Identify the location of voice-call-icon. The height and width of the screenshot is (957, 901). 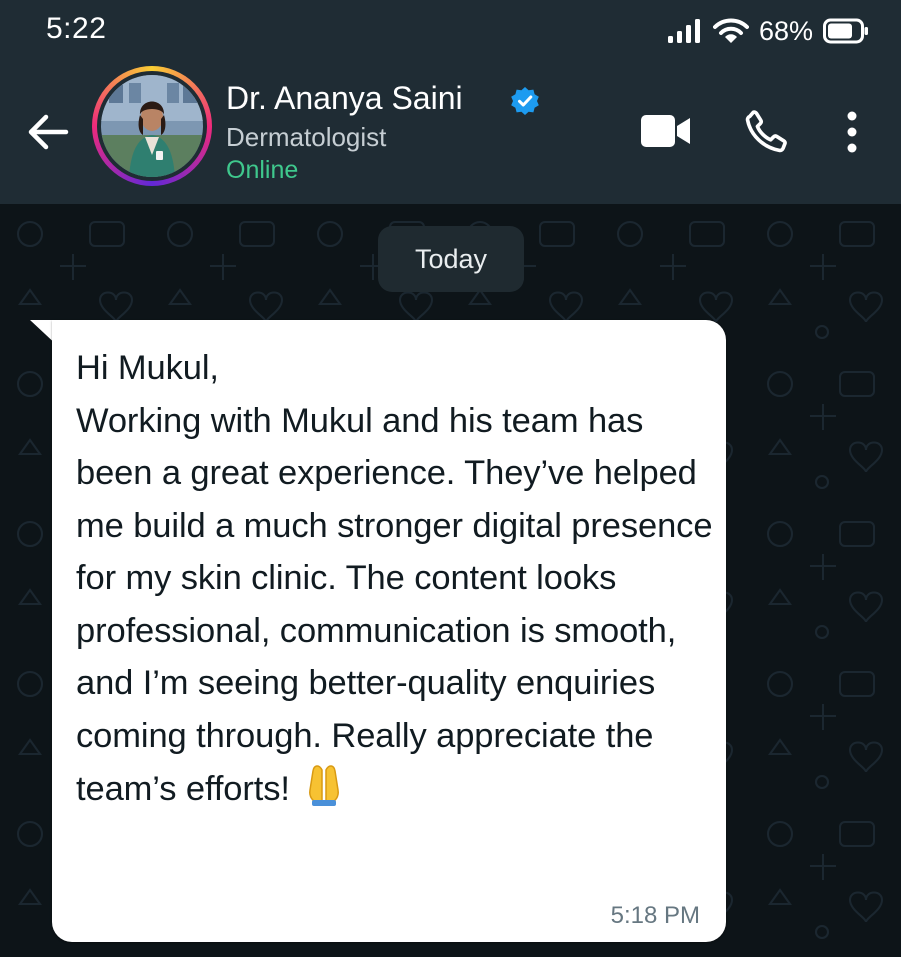
(767, 131).